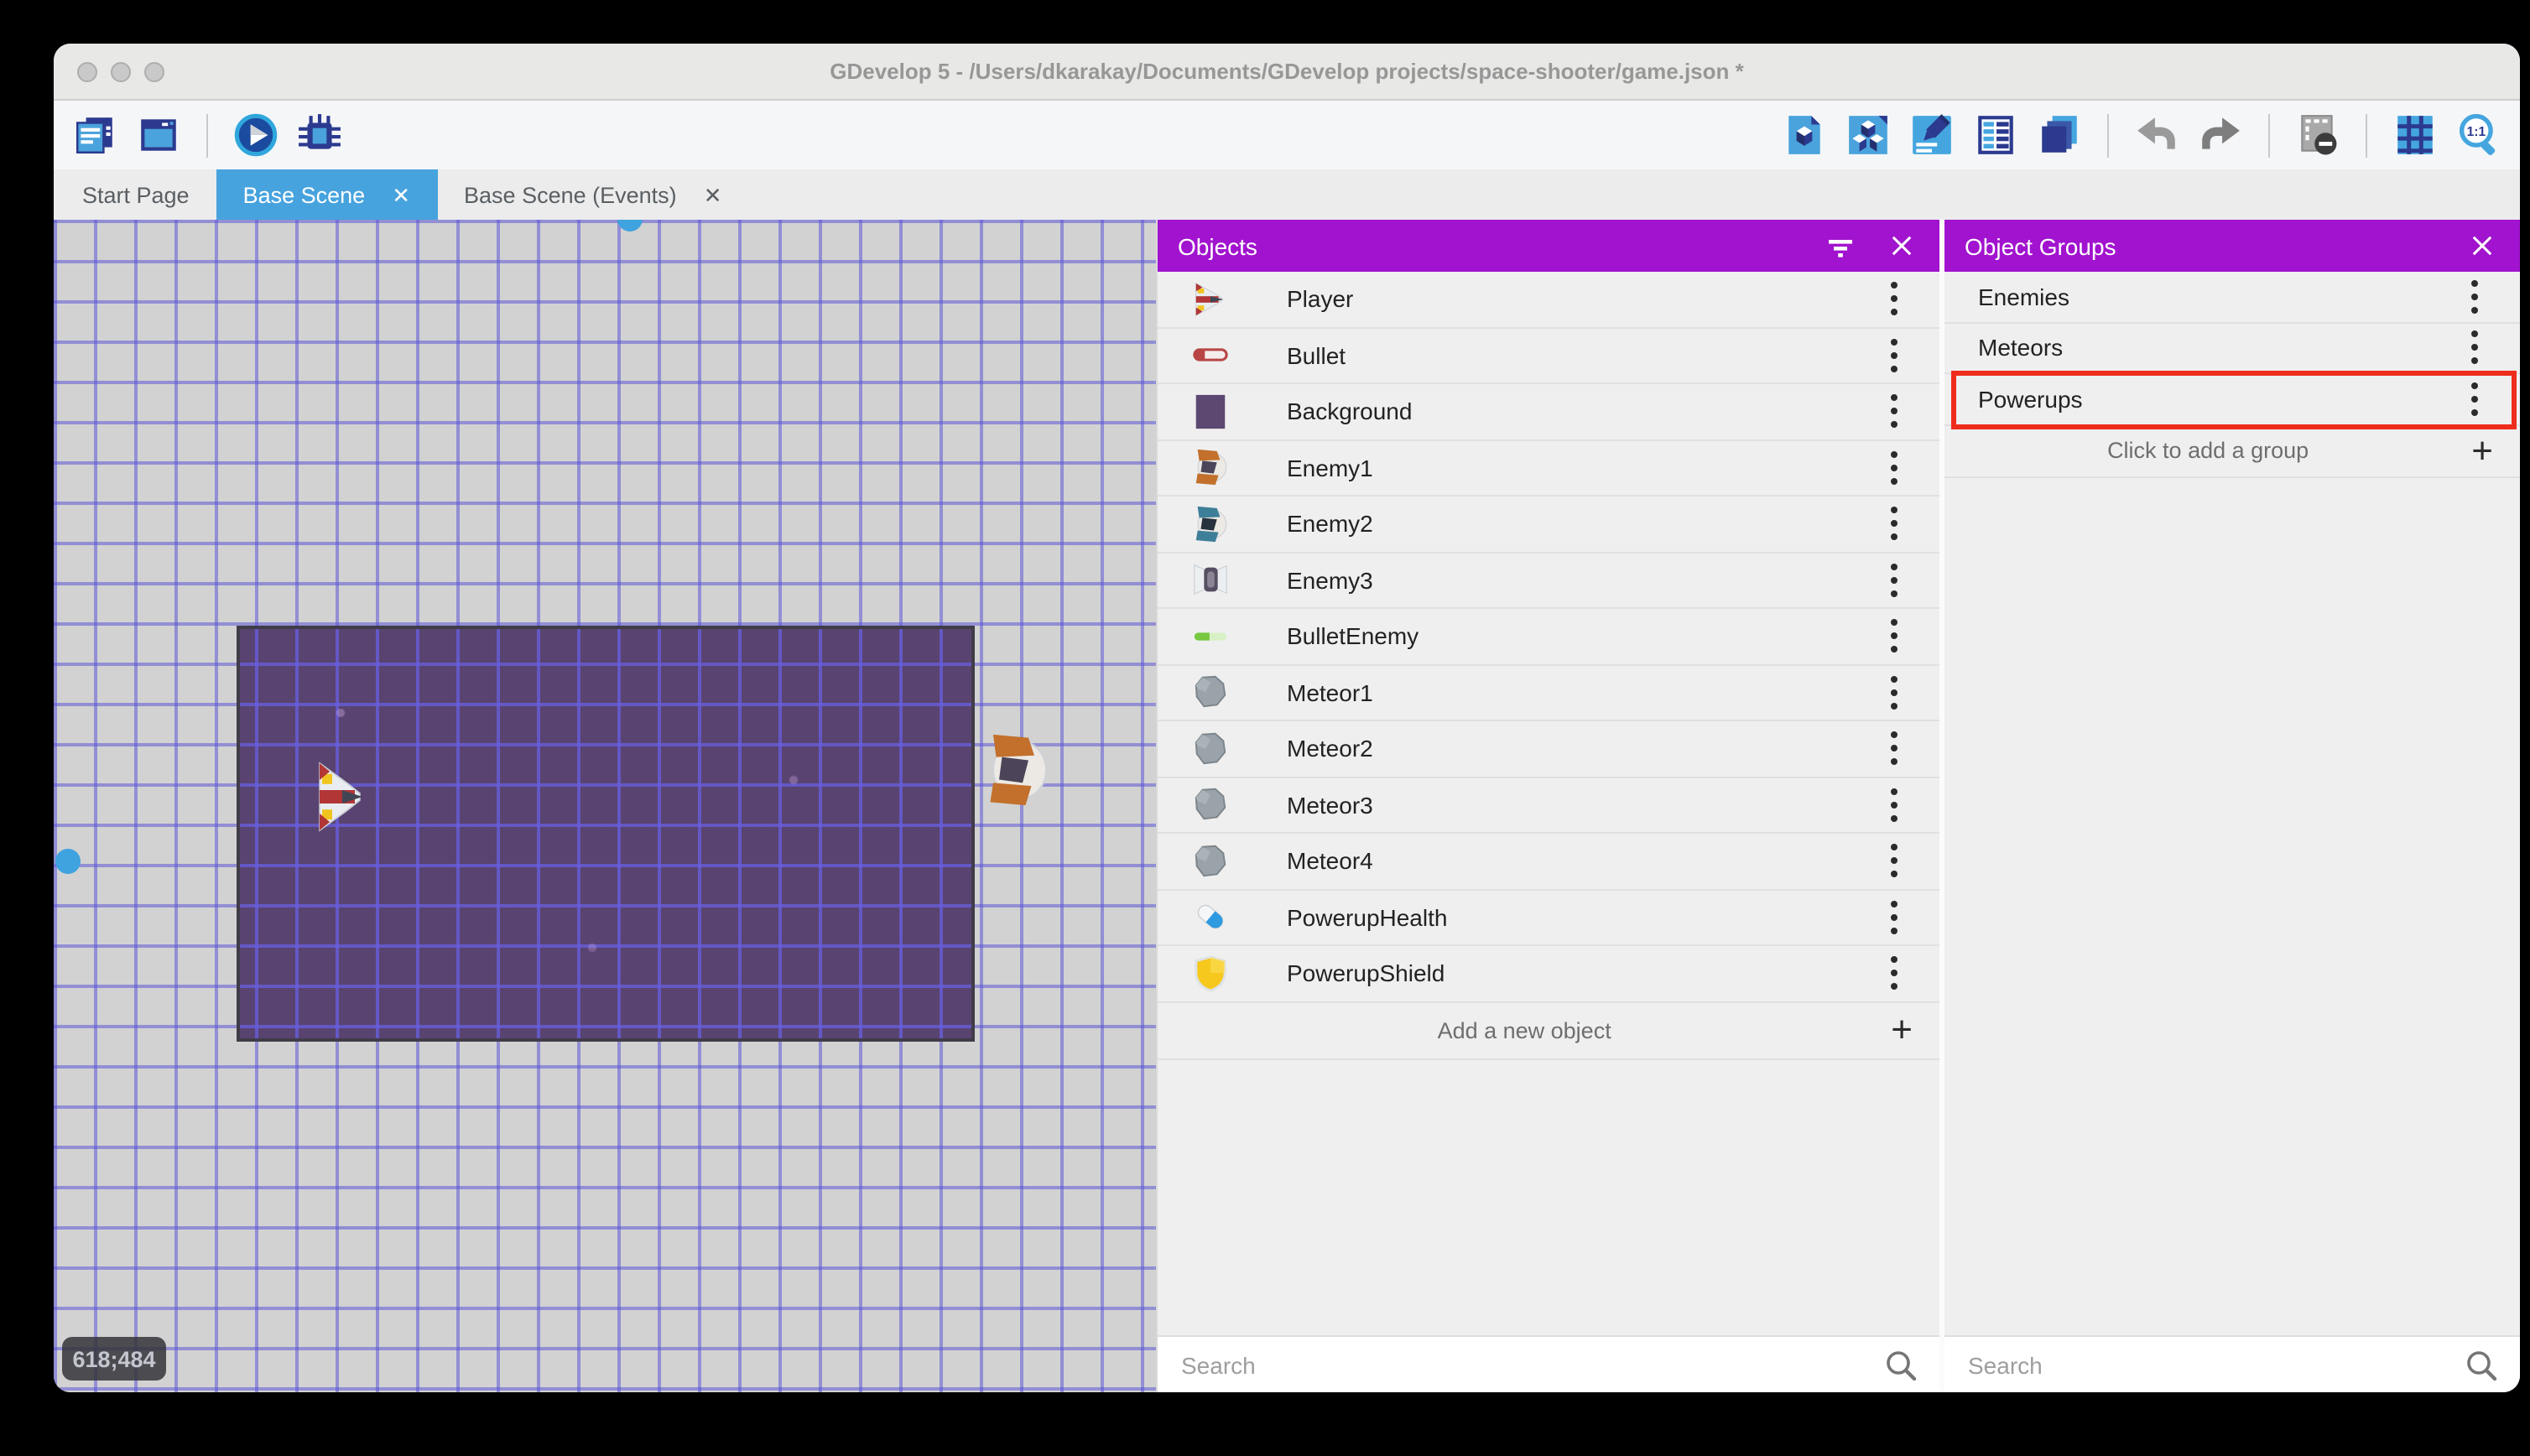 The image size is (2530, 1456). Describe the element at coordinates (1017, 770) in the screenshot. I see `enemy-sprite` at that location.